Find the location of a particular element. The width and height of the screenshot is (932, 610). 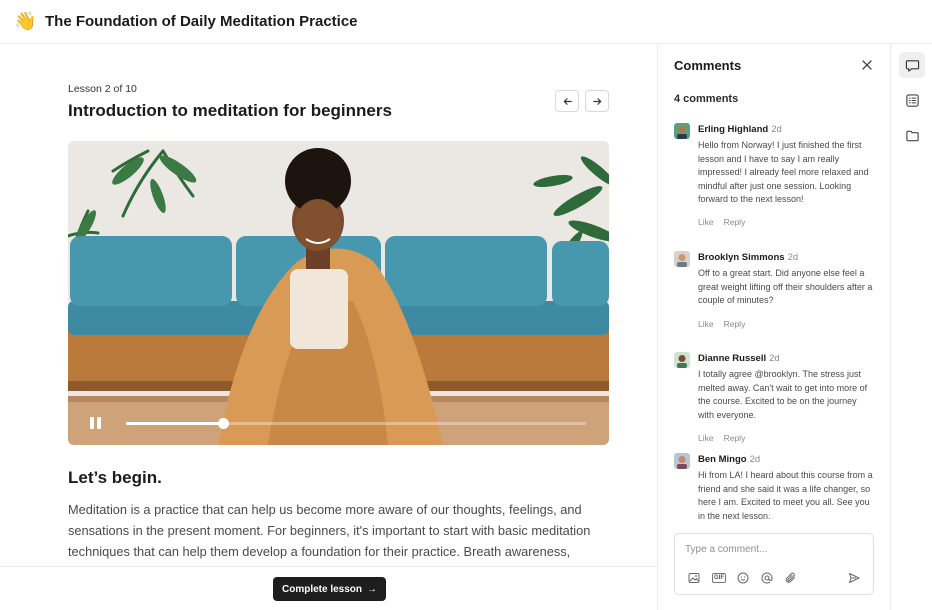

lesson-footer: Complete lesson → is located at coordinates (328, 588).